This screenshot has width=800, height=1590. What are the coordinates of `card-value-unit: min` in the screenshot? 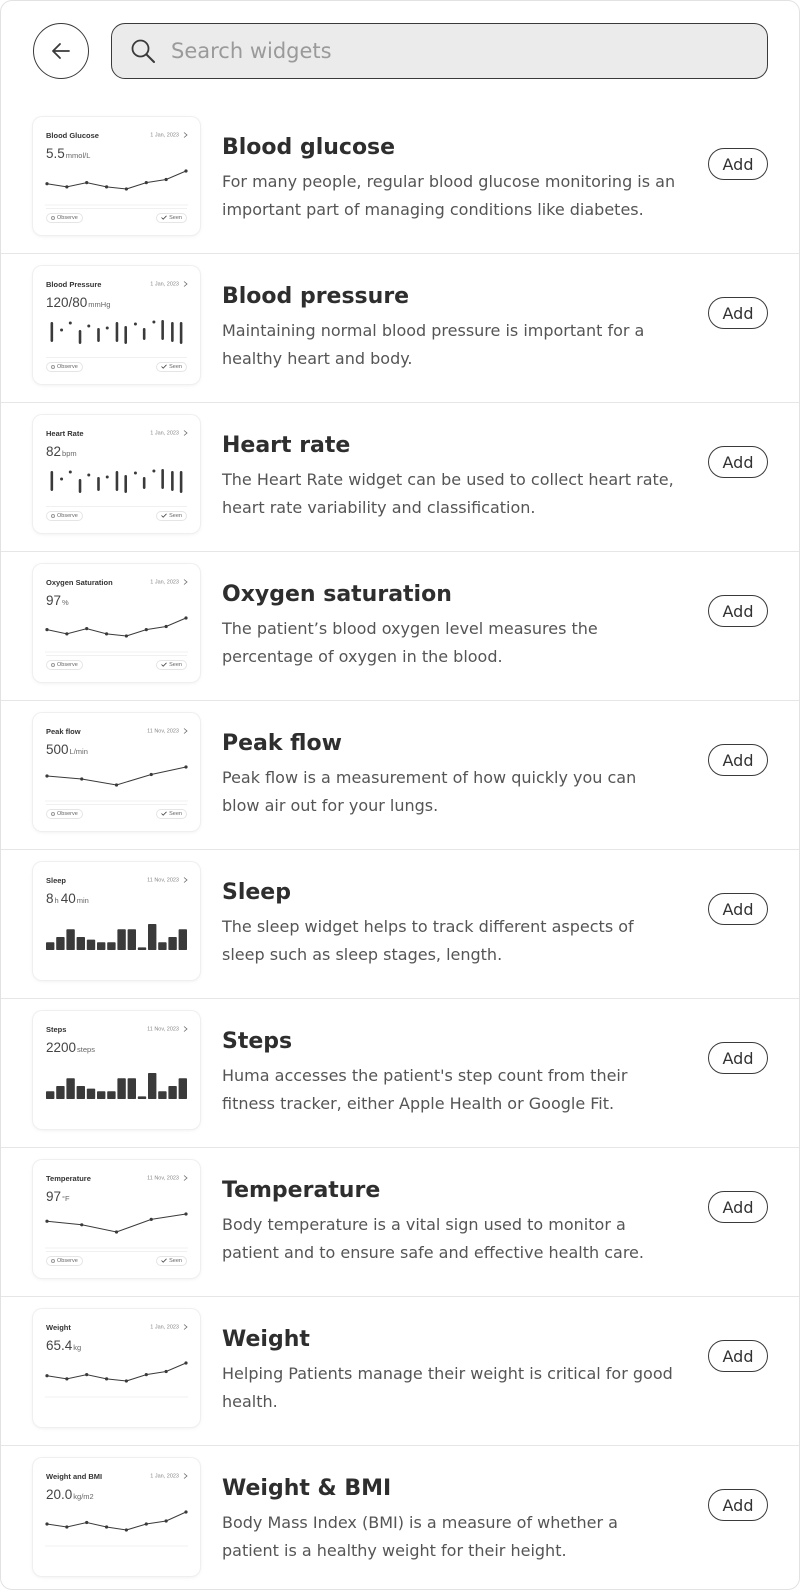 It's located at (82, 900).